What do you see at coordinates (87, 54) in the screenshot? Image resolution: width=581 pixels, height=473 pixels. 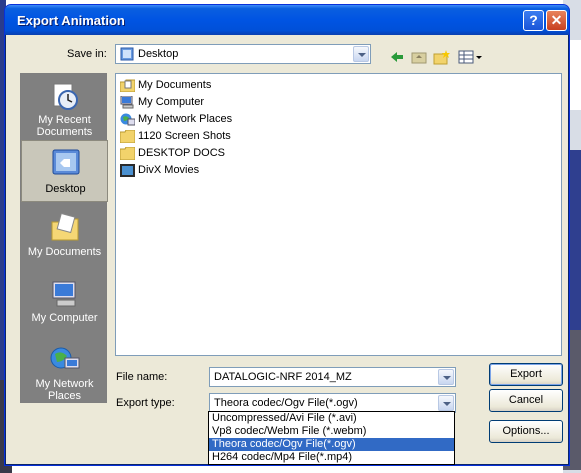 I see `save-in-label: Save in:` at bounding box center [87, 54].